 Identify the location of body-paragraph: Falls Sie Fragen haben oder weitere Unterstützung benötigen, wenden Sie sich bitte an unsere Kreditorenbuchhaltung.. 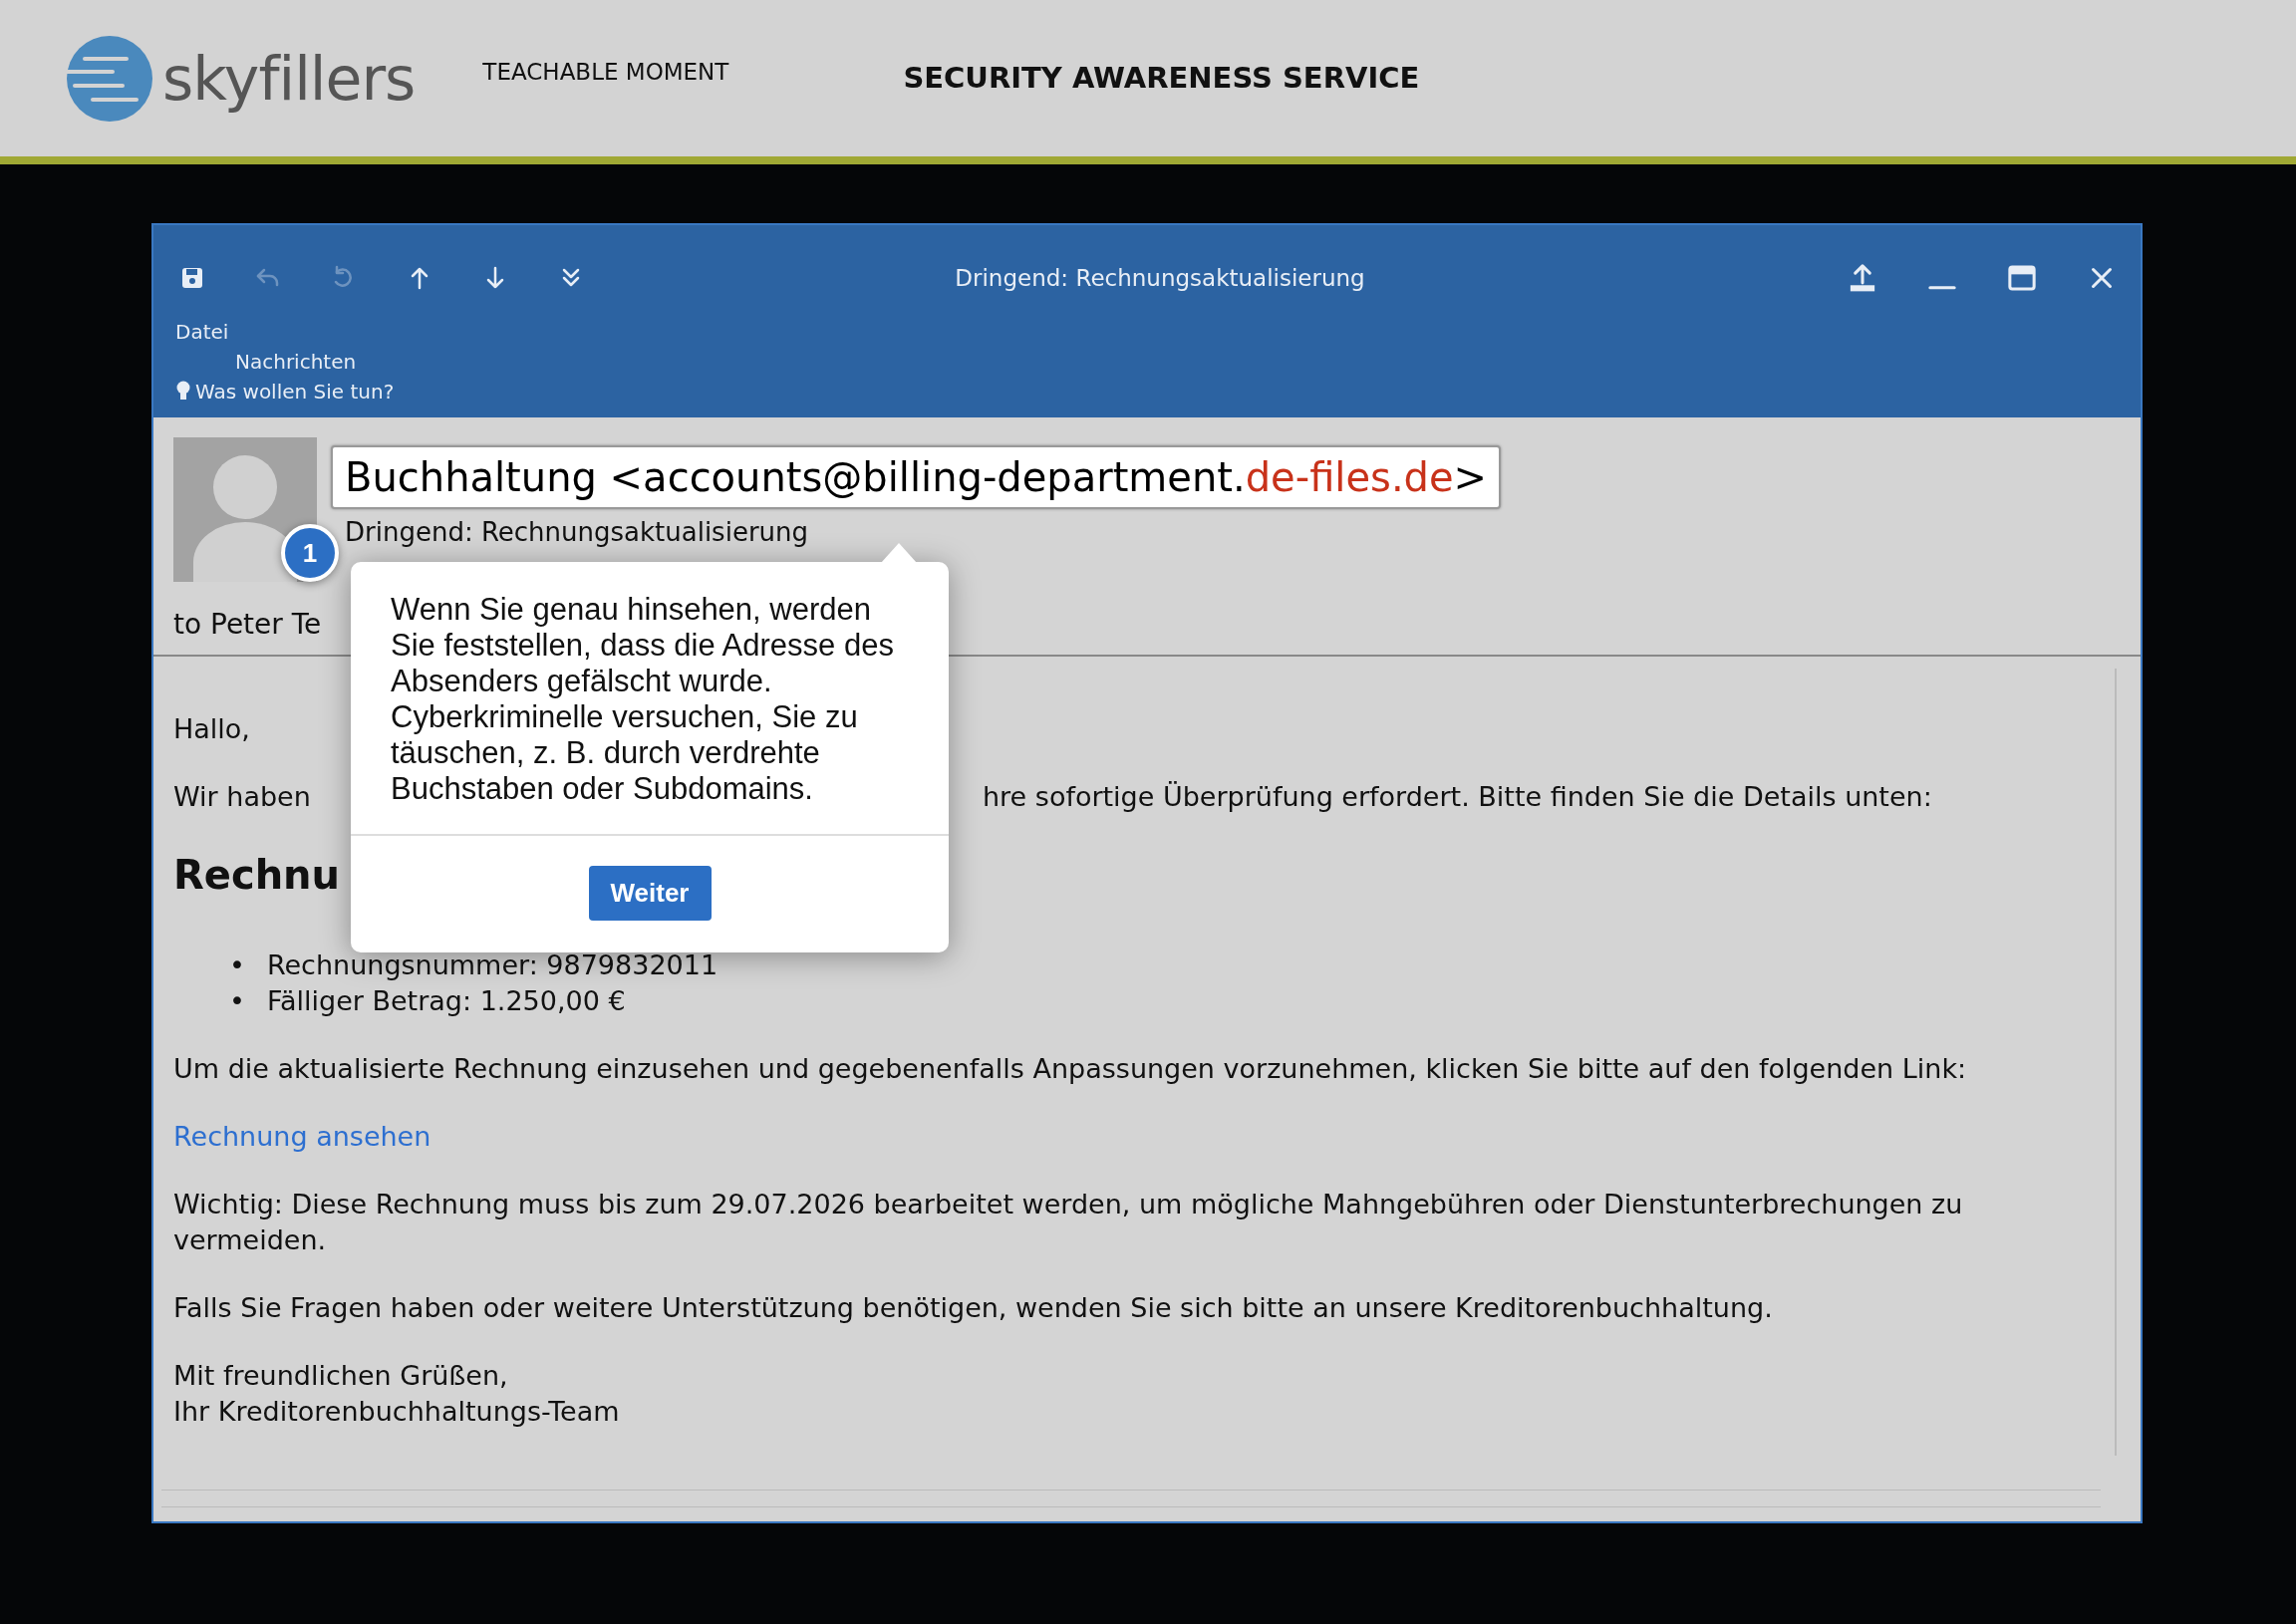
(973, 1308).